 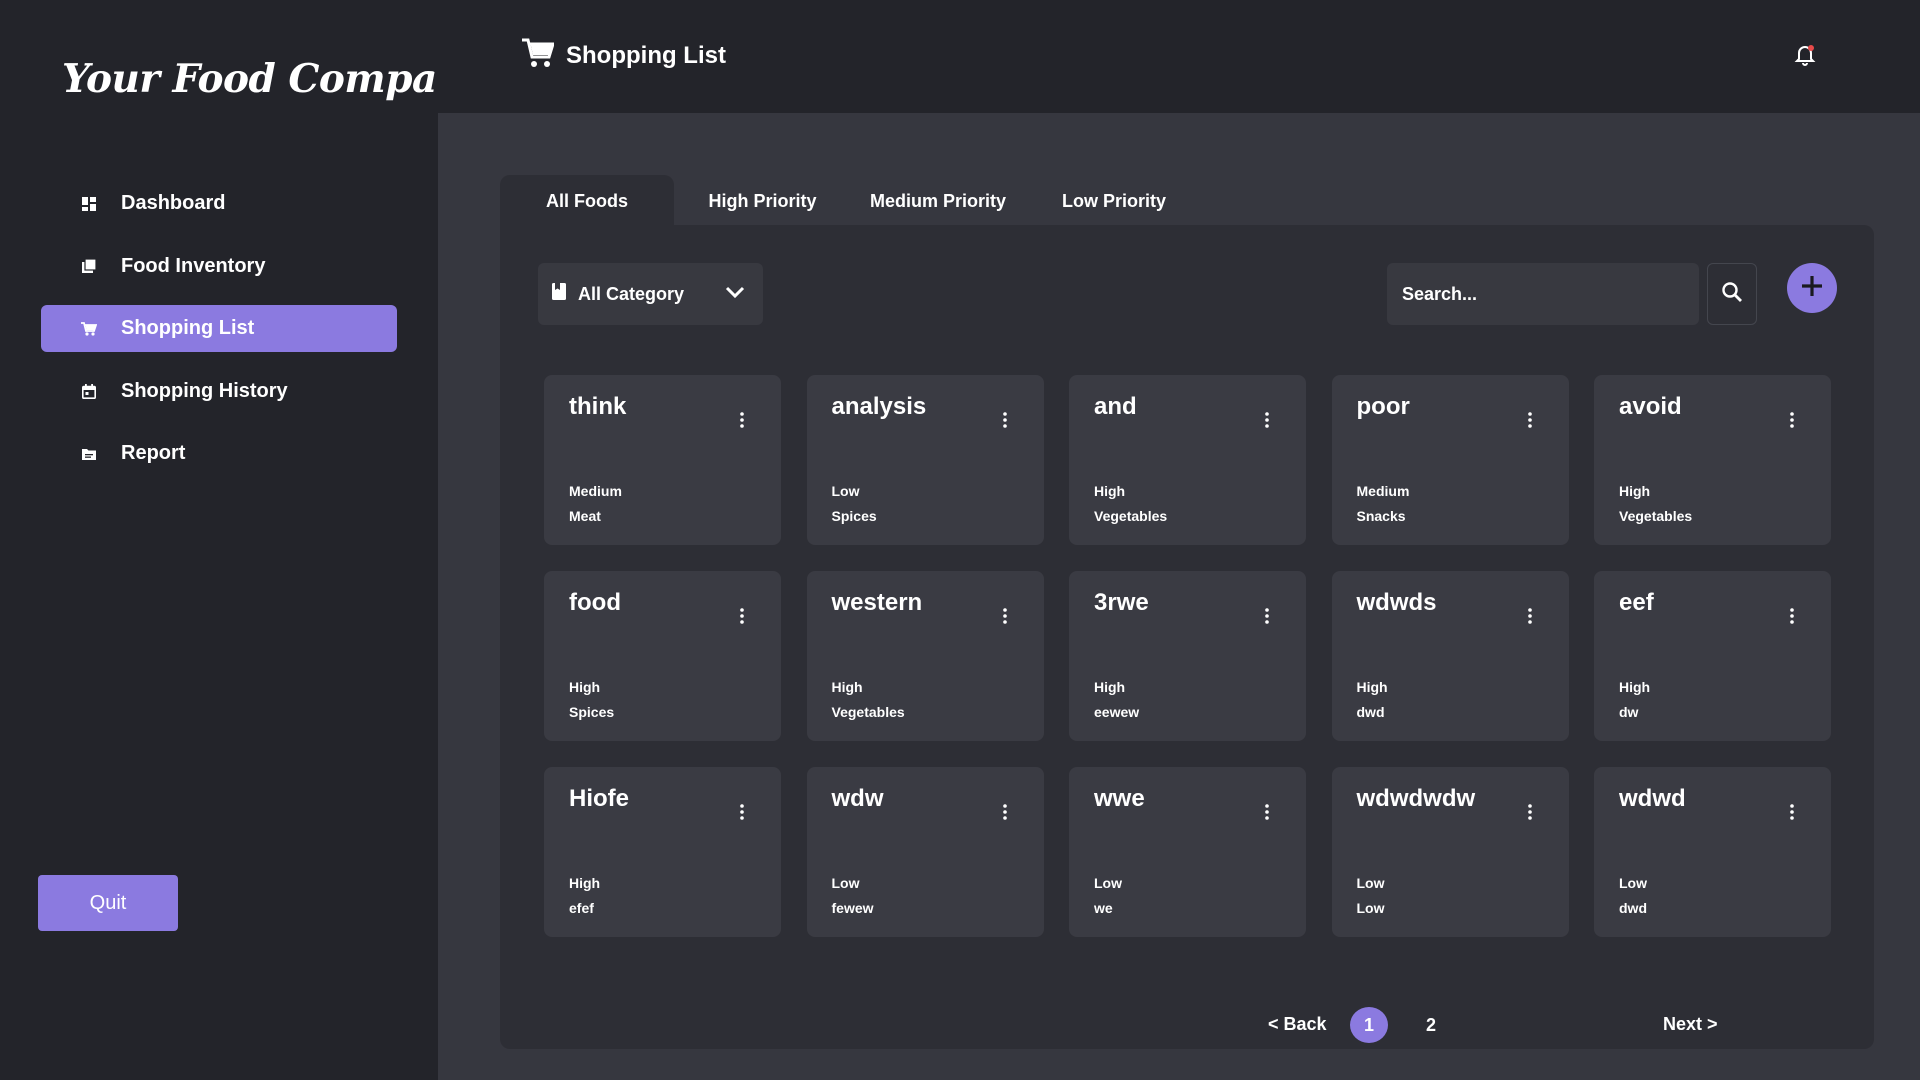 I want to click on search-input, so click(x=1543, y=294).